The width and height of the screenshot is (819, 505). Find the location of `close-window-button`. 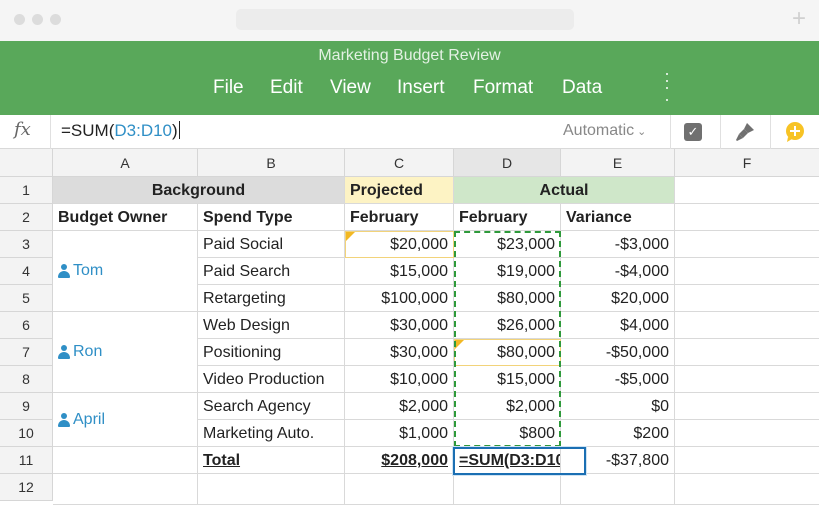

close-window-button is located at coordinates (19, 19).